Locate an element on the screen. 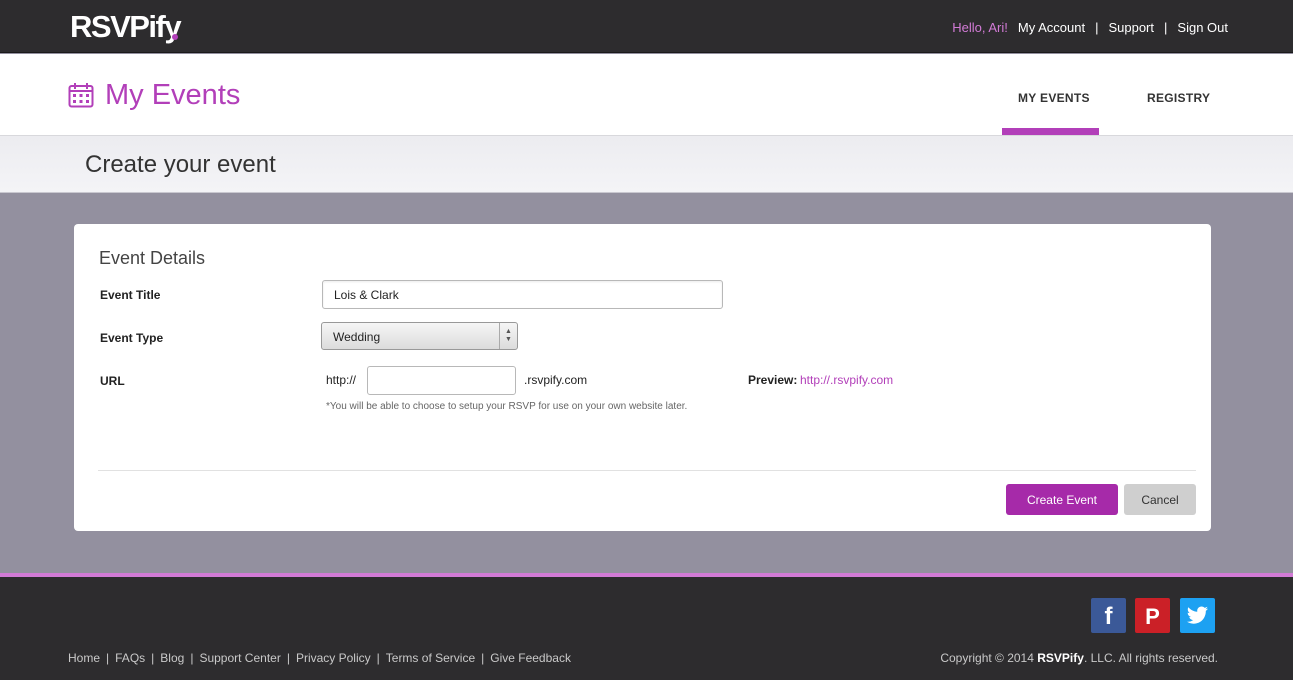 Image resolution: width=1293 pixels, height=680 pixels. my-account-link: My Account is located at coordinates (1051, 27).